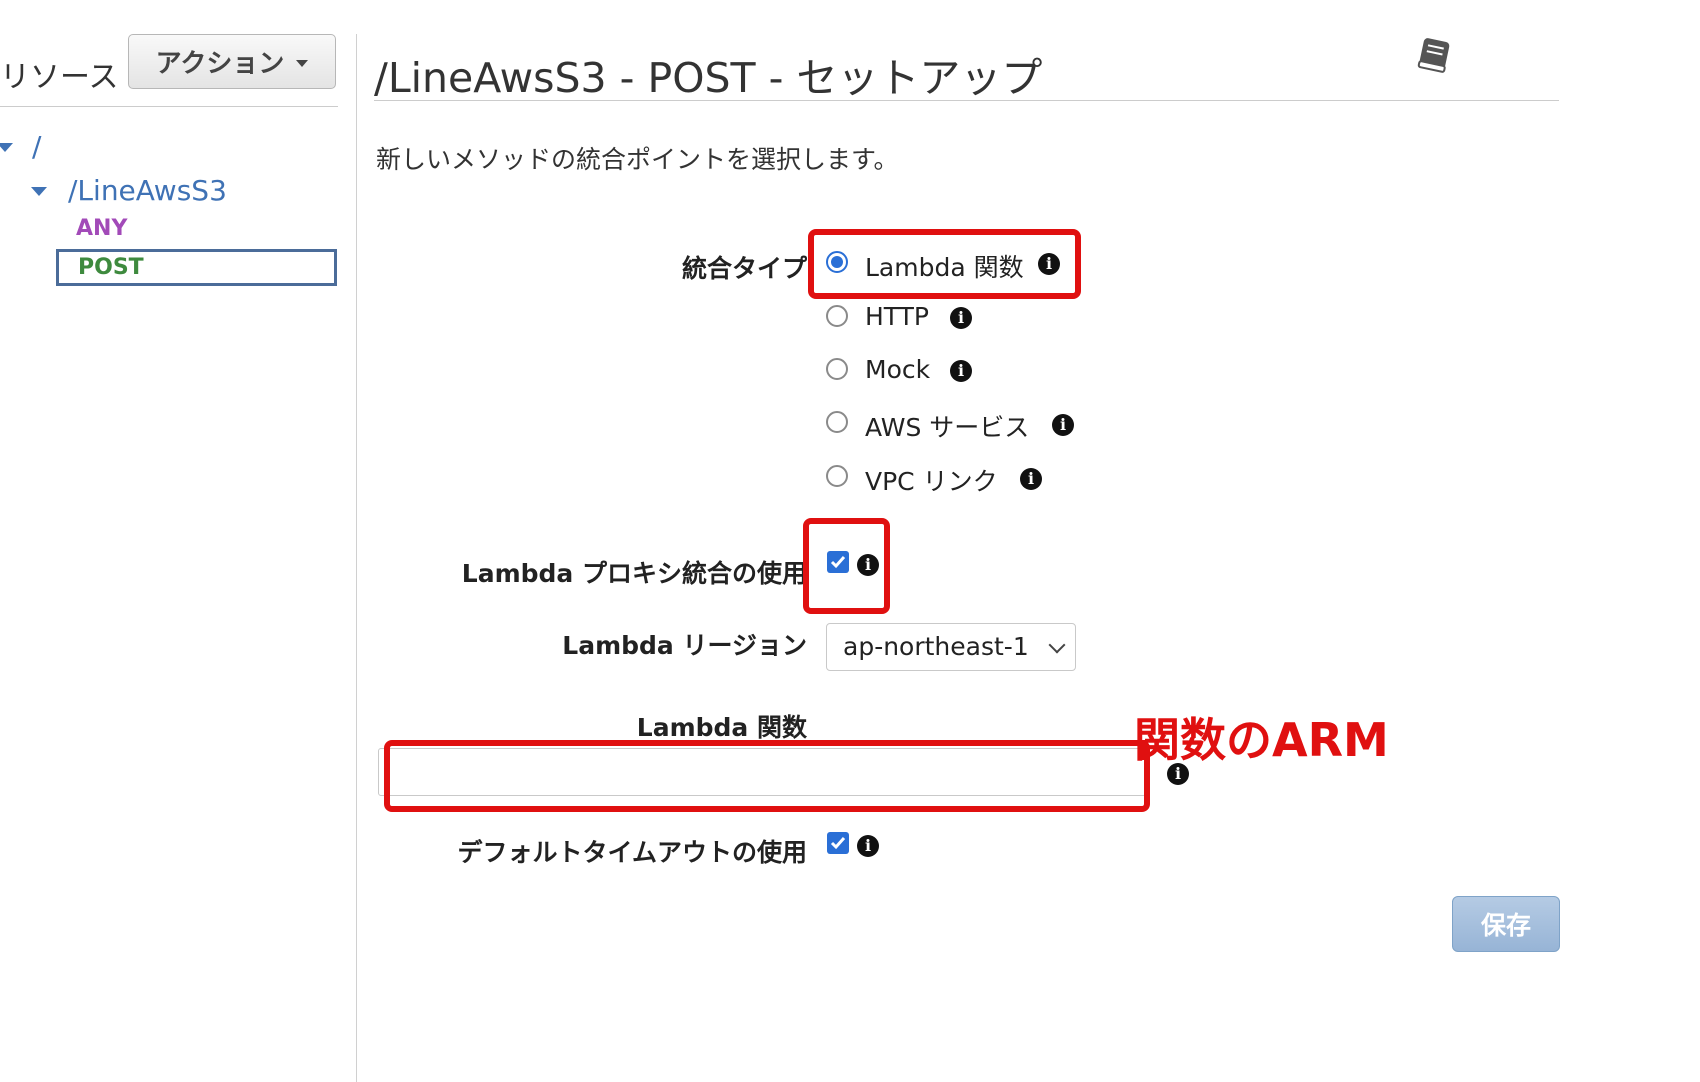  I want to click on annotation-box-lambda, so click(944, 264).